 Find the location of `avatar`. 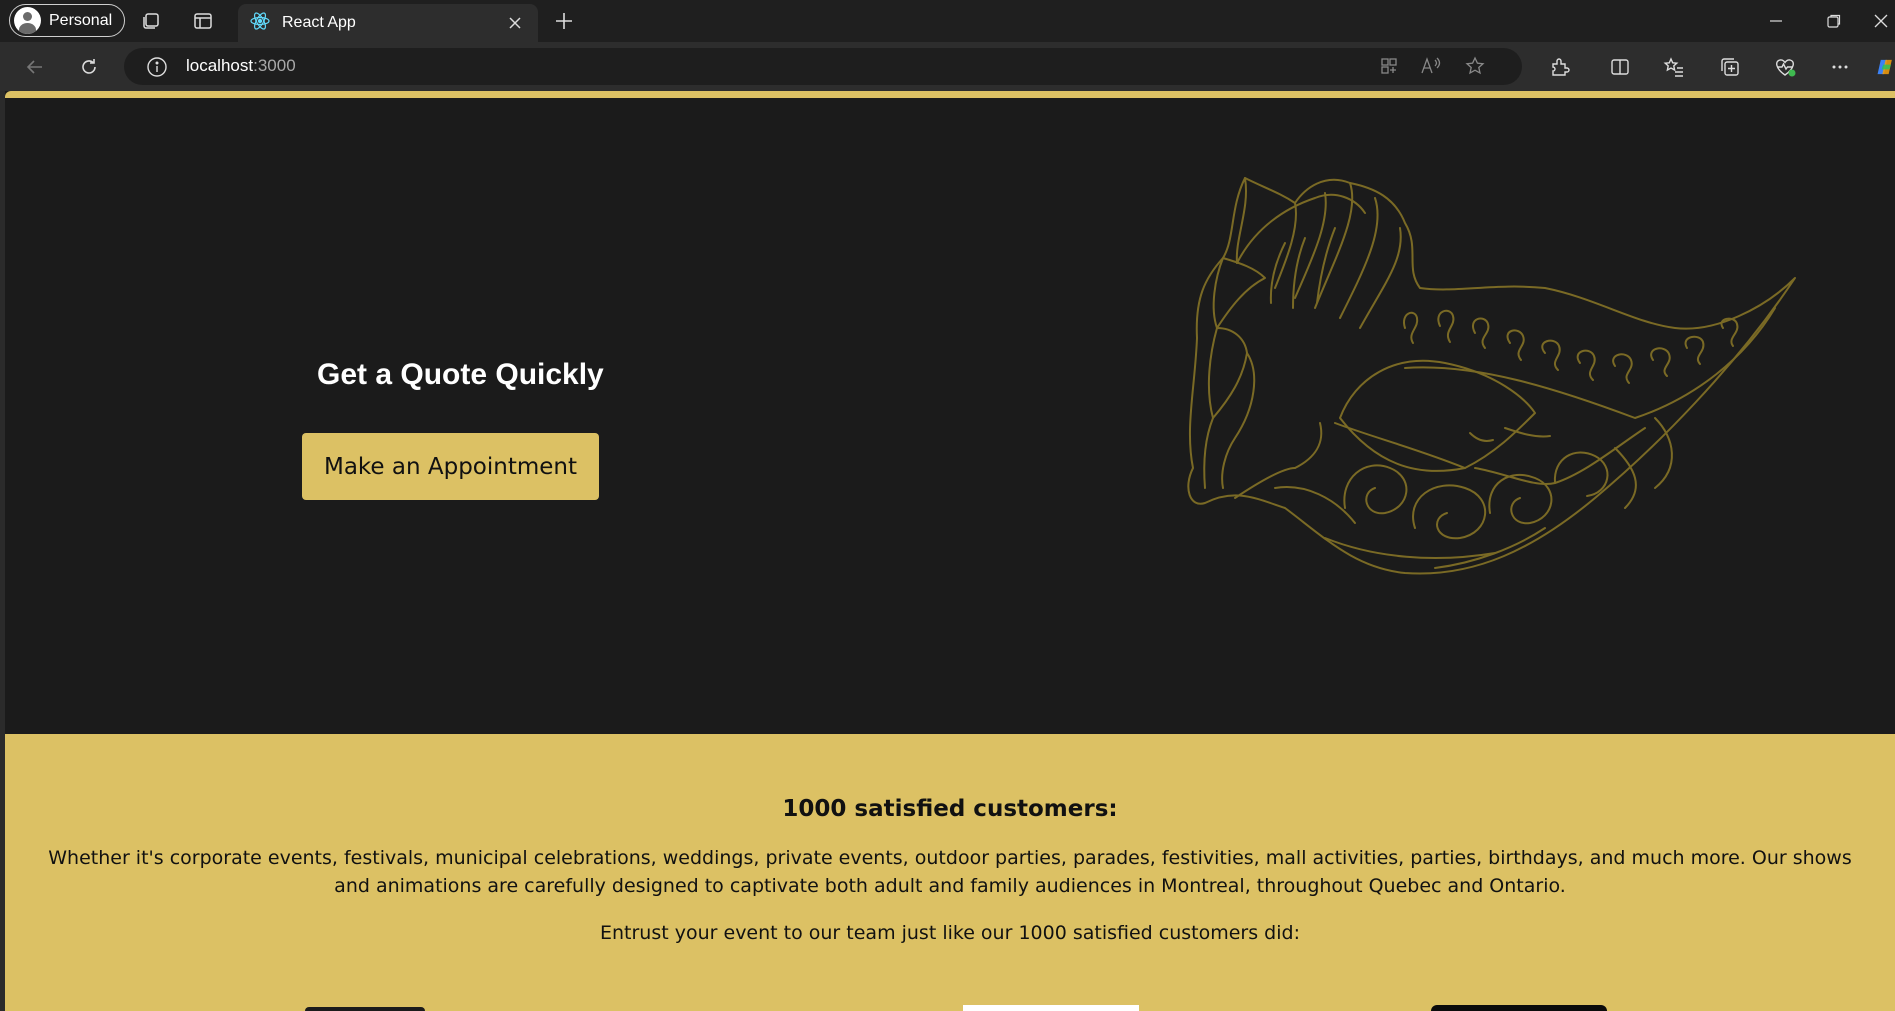

avatar is located at coordinates (27, 20).